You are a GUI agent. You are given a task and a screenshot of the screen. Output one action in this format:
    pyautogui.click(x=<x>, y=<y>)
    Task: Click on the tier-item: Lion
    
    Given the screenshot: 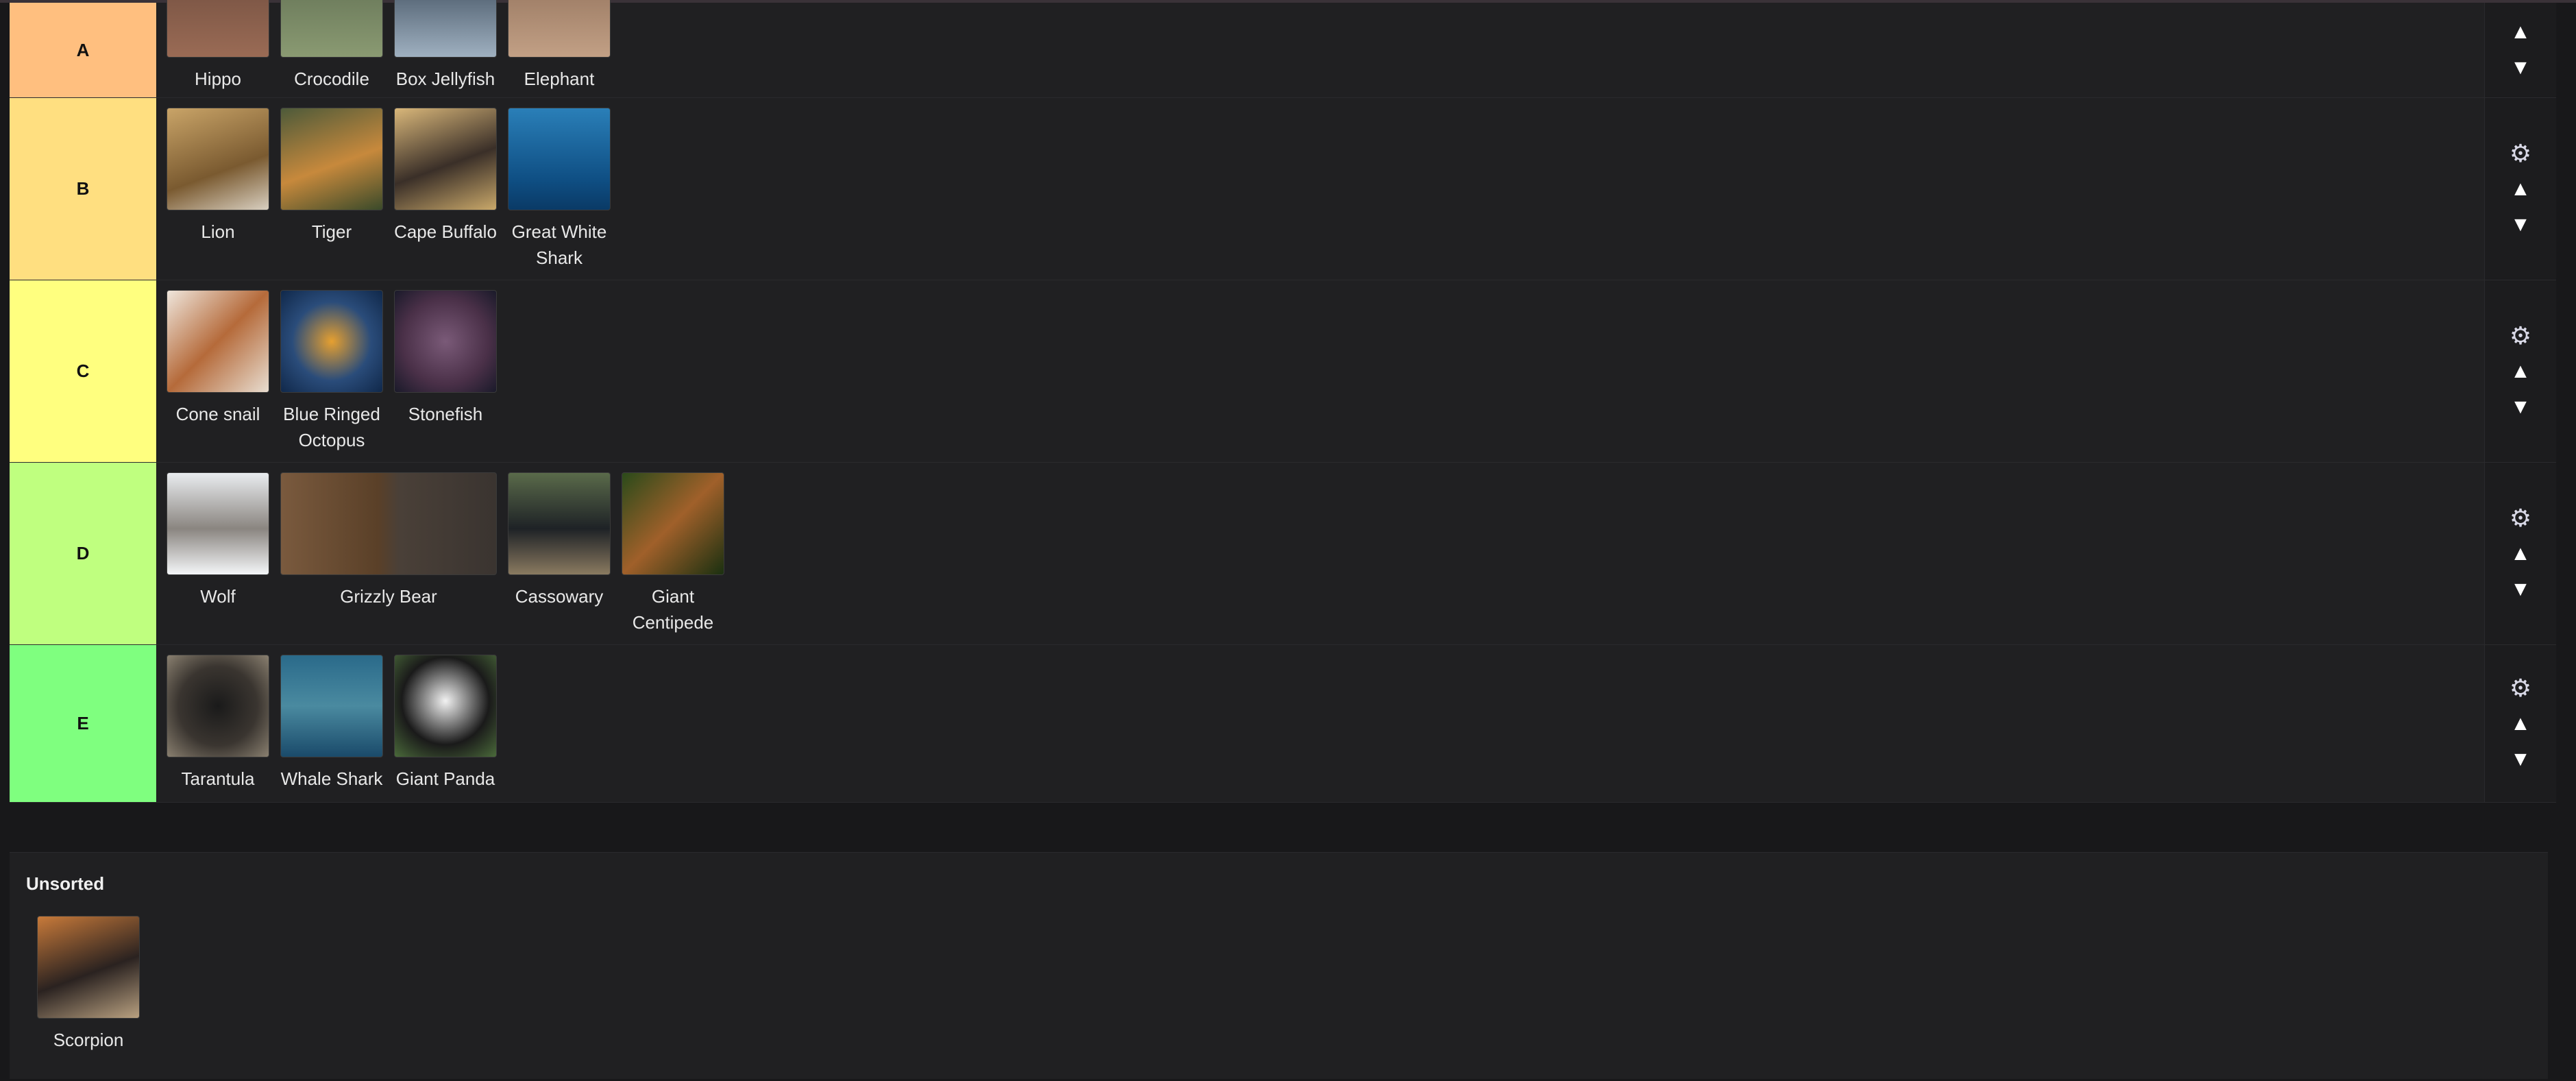 What is the action you would take?
    pyautogui.click(x=218, y=176)
    